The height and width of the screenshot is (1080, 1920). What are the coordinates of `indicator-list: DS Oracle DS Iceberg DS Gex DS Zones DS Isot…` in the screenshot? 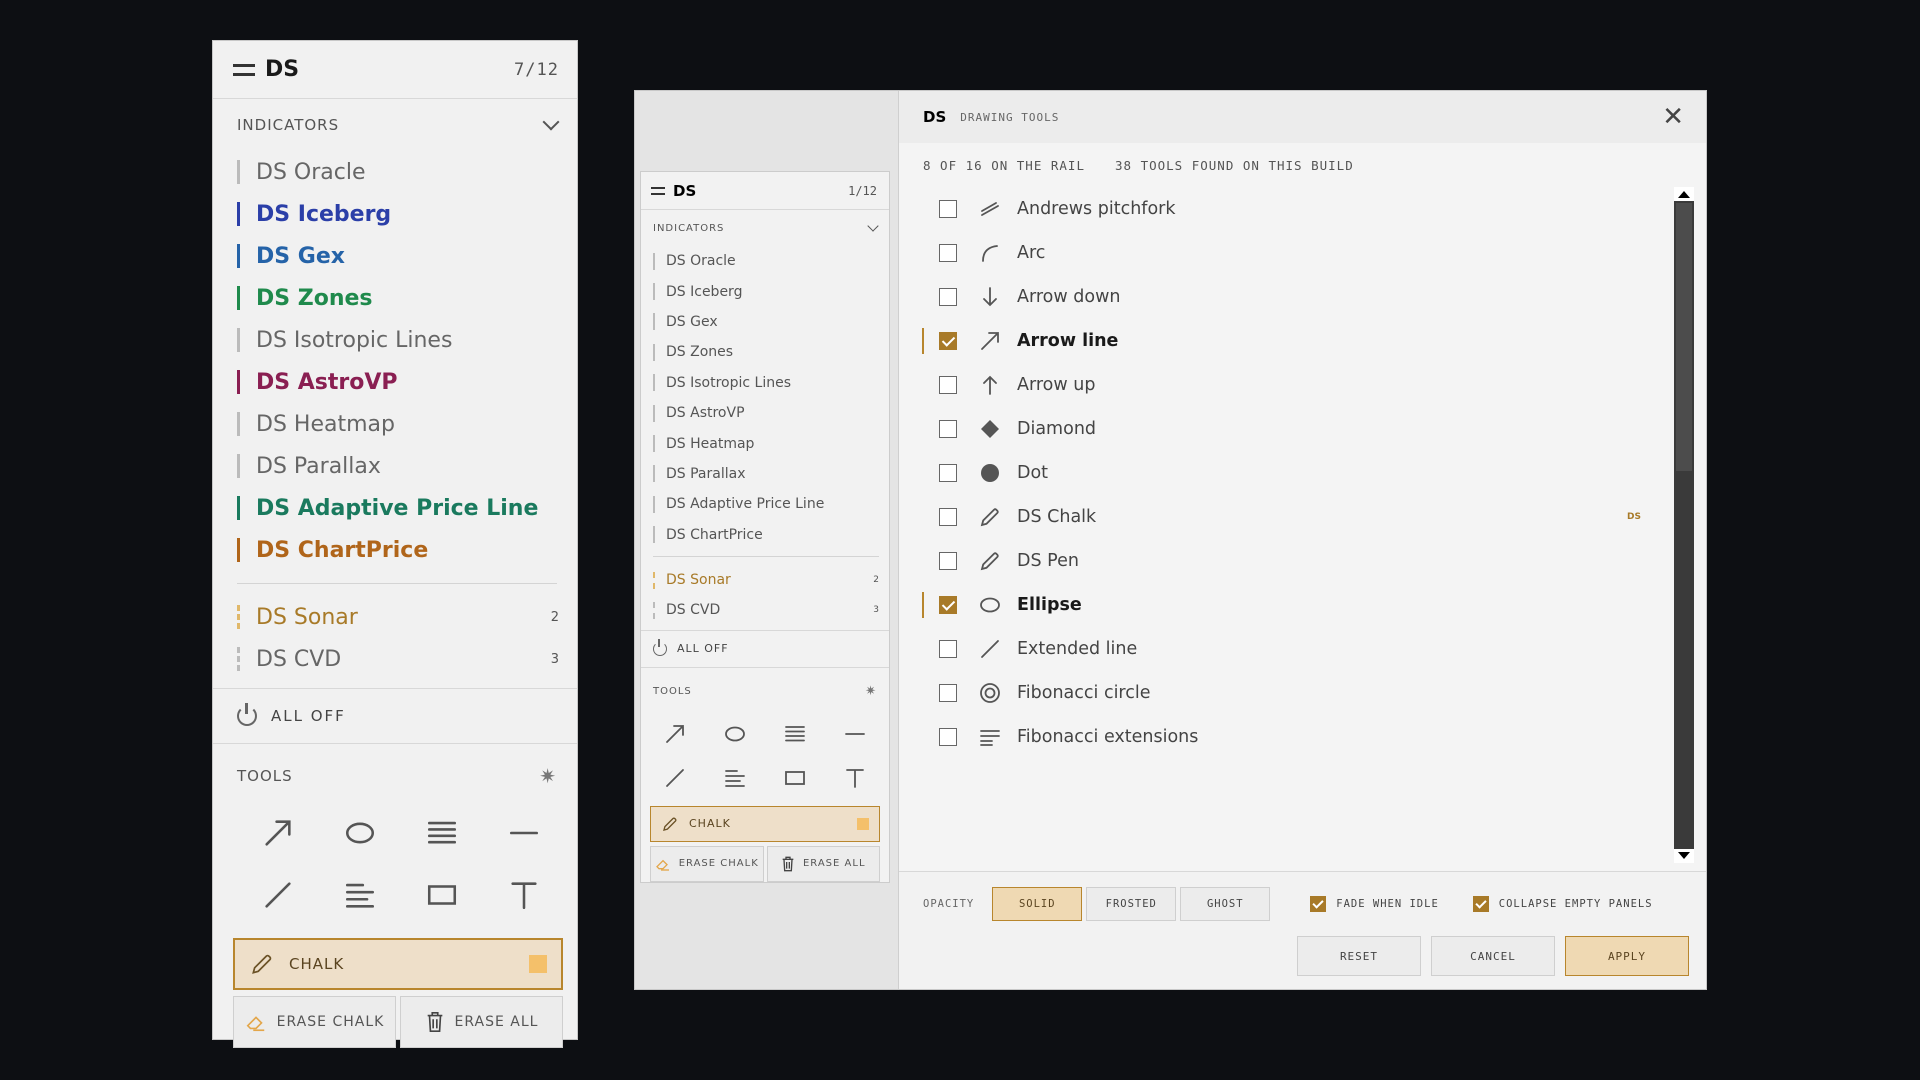 It's located at (395, 361).